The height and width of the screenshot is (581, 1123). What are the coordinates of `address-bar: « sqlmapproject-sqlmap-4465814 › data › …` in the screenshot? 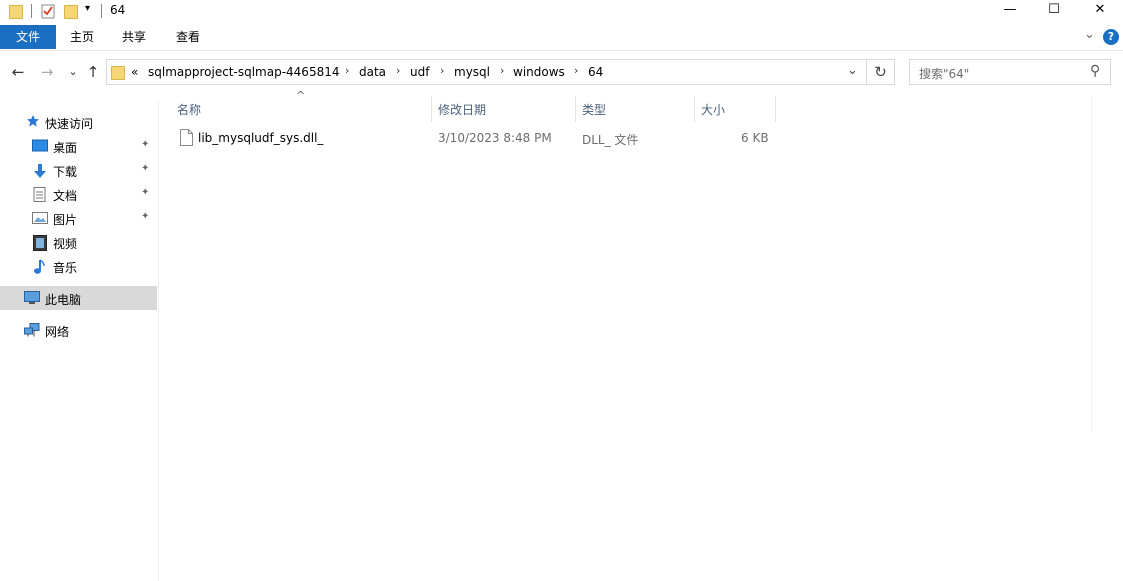 It's located at (486, 72).